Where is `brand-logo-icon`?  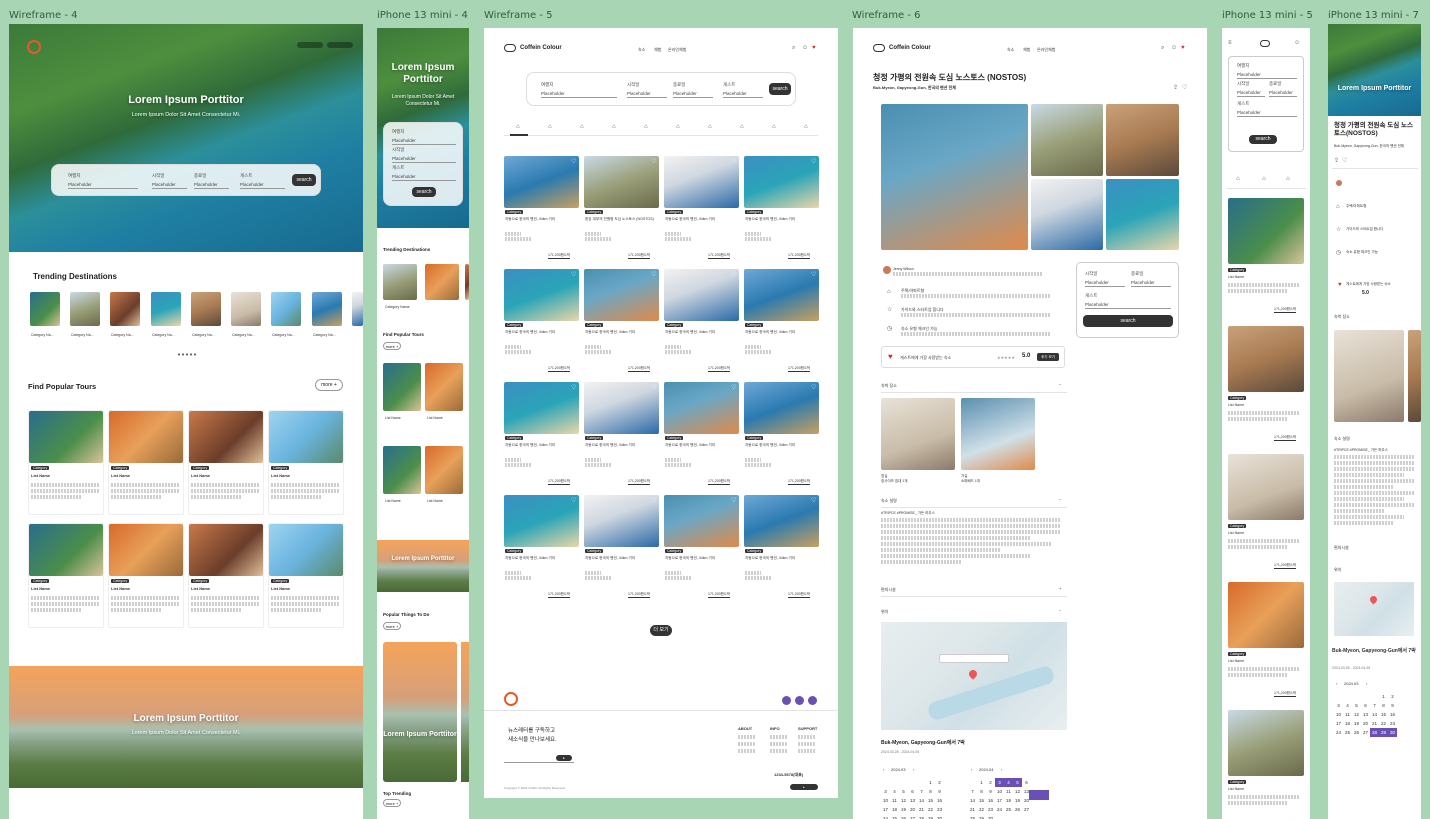
brand-logo-icon is located at coordinates (879, 48).